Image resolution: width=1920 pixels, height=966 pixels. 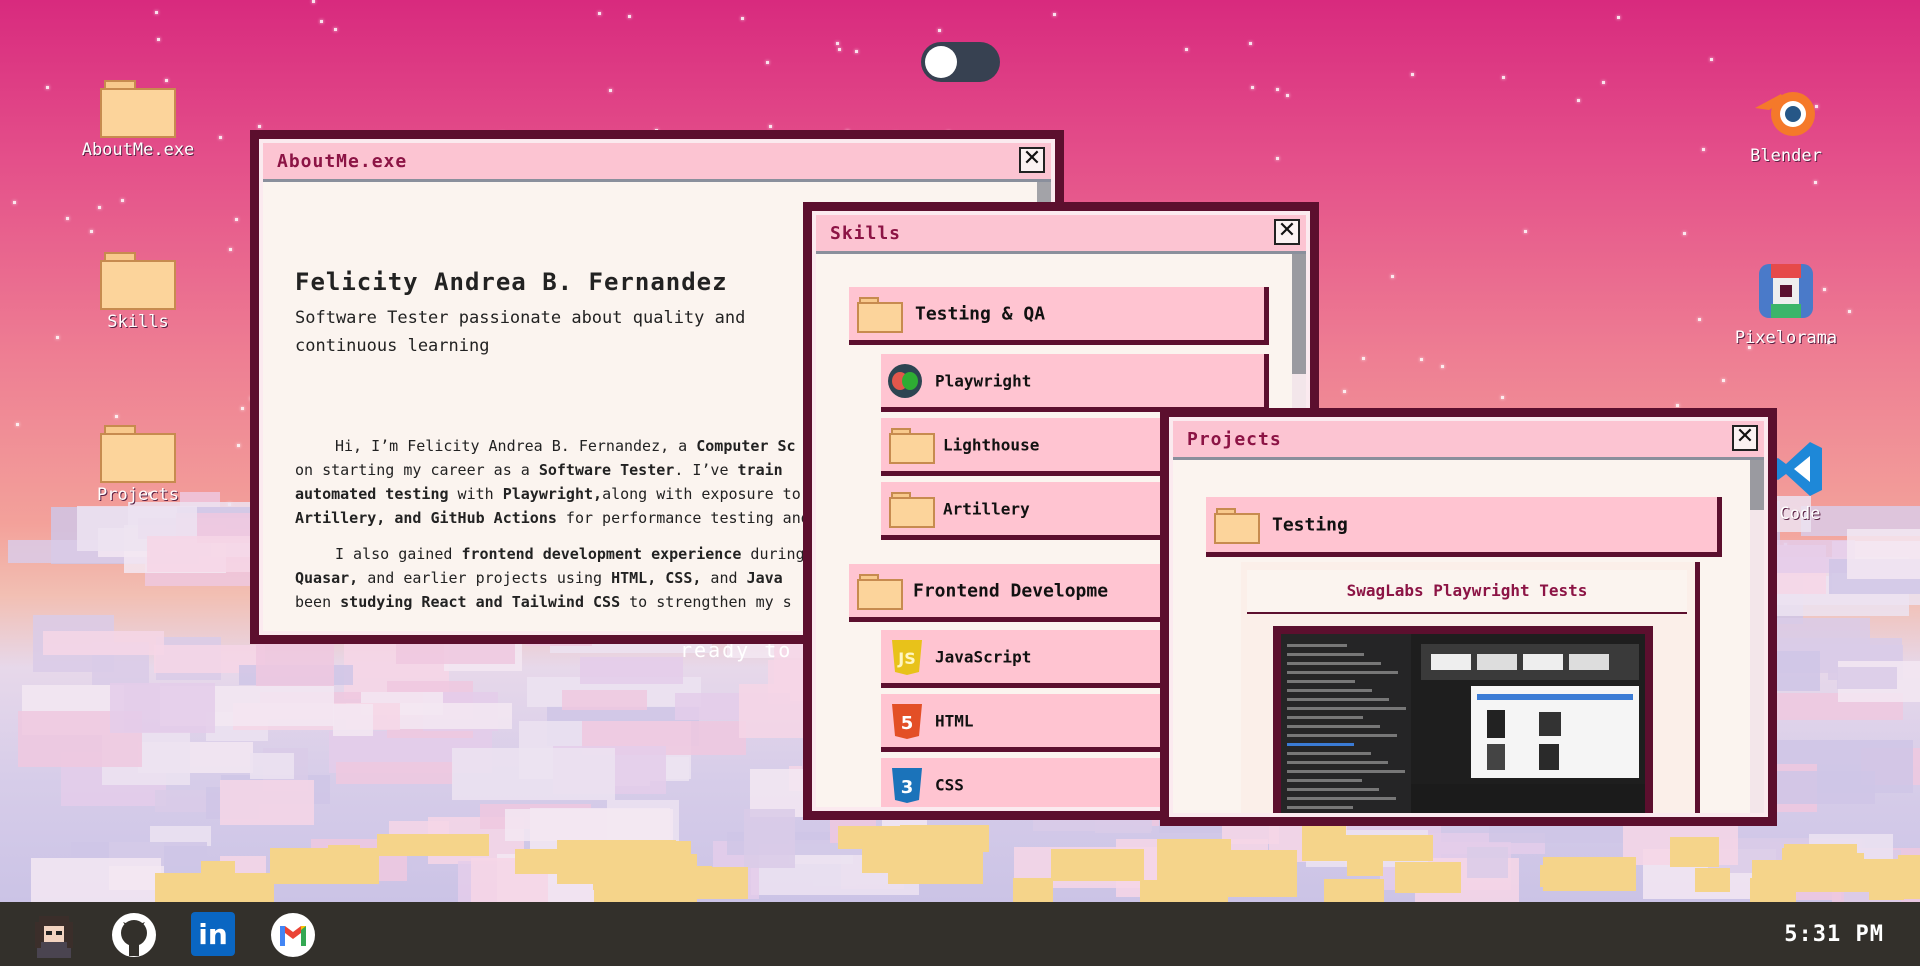 What do you see at coordinates (1011, 590) in the screenshot?
I see `skill-group-label: Frontend Developme` at bounding box center [1011, 590].